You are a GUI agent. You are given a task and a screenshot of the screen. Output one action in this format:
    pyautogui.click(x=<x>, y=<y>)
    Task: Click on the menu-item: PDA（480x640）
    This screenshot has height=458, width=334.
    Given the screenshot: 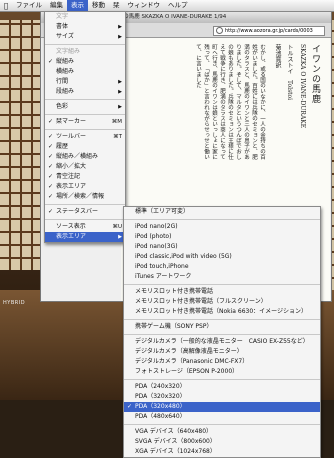 What is the action you would take?
    pyautogui.click(x=222, y=417)
    